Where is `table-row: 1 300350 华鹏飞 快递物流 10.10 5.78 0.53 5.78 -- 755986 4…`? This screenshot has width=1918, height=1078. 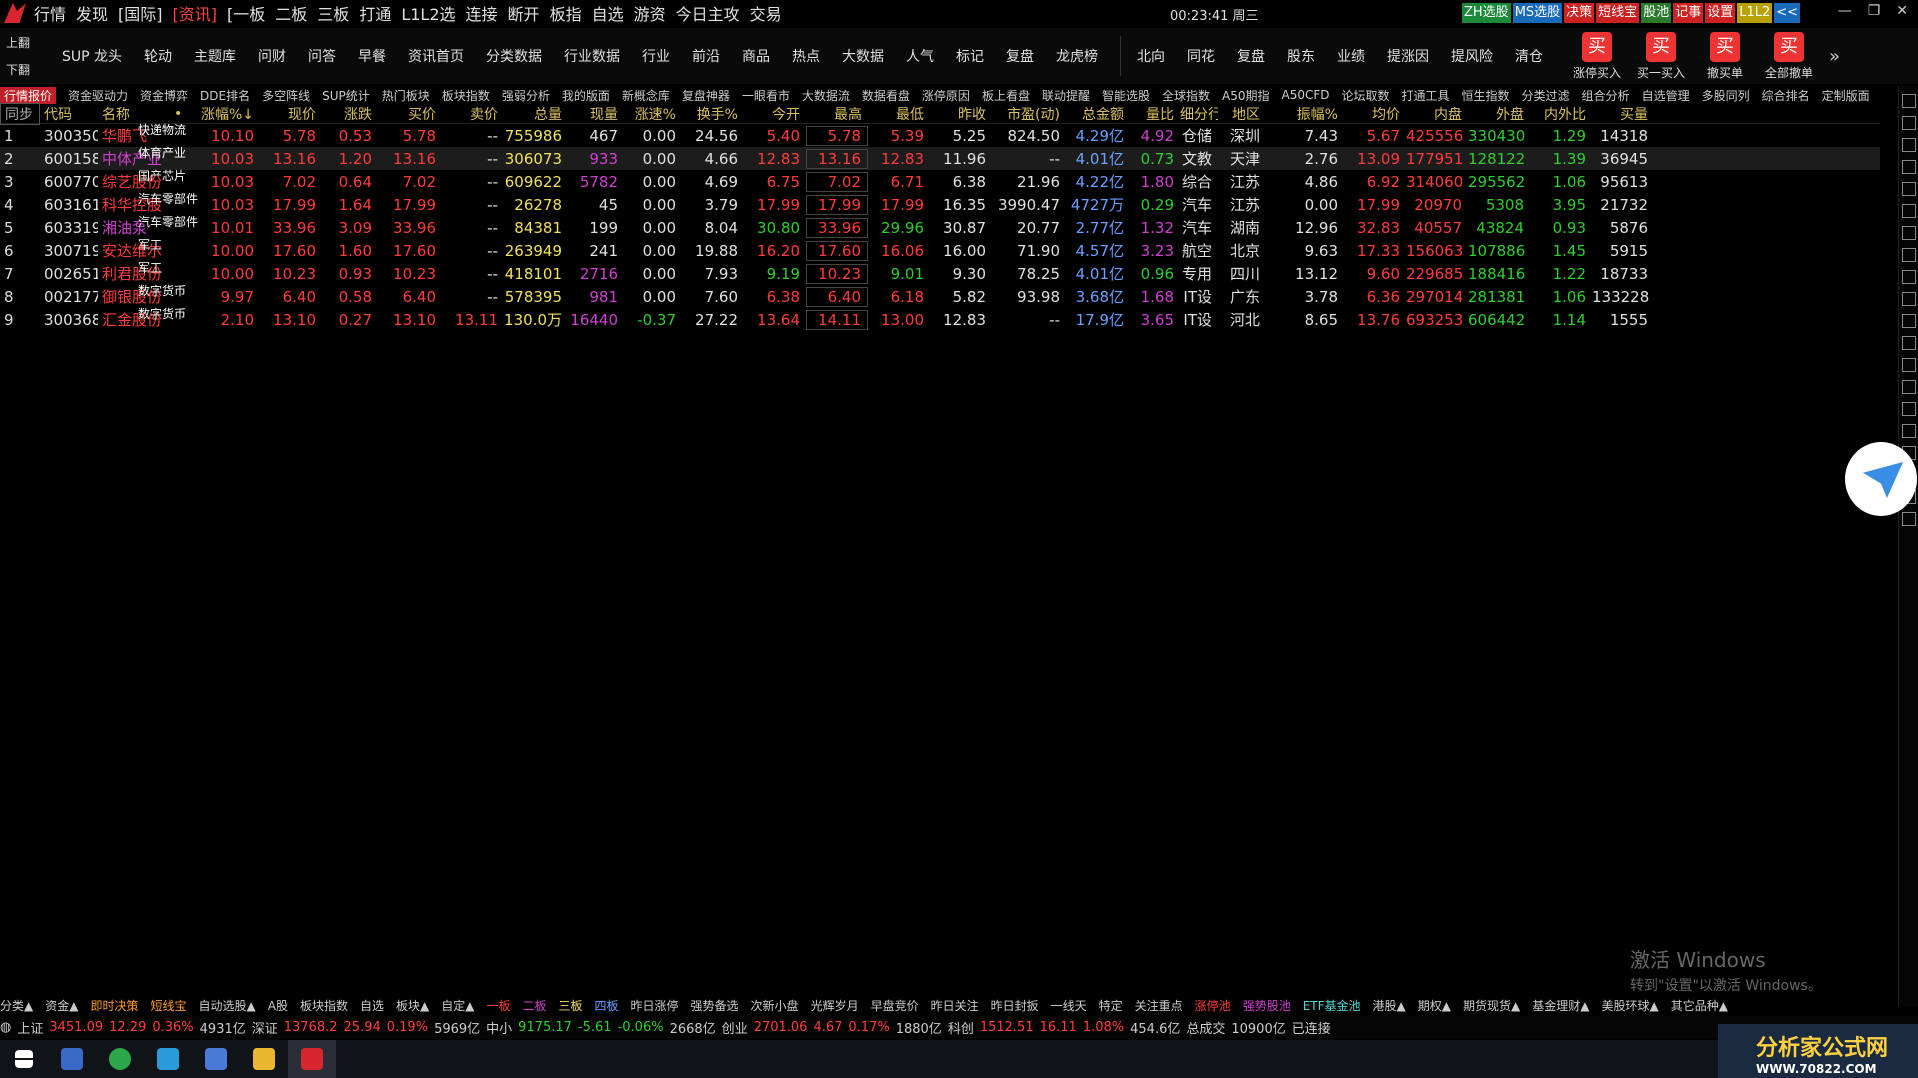 table-row: 1 300350 华鹏飞 快递物流 10.10 5.78 0.53 5.78 -- 755986 4… is located at coordinates (940, 135).